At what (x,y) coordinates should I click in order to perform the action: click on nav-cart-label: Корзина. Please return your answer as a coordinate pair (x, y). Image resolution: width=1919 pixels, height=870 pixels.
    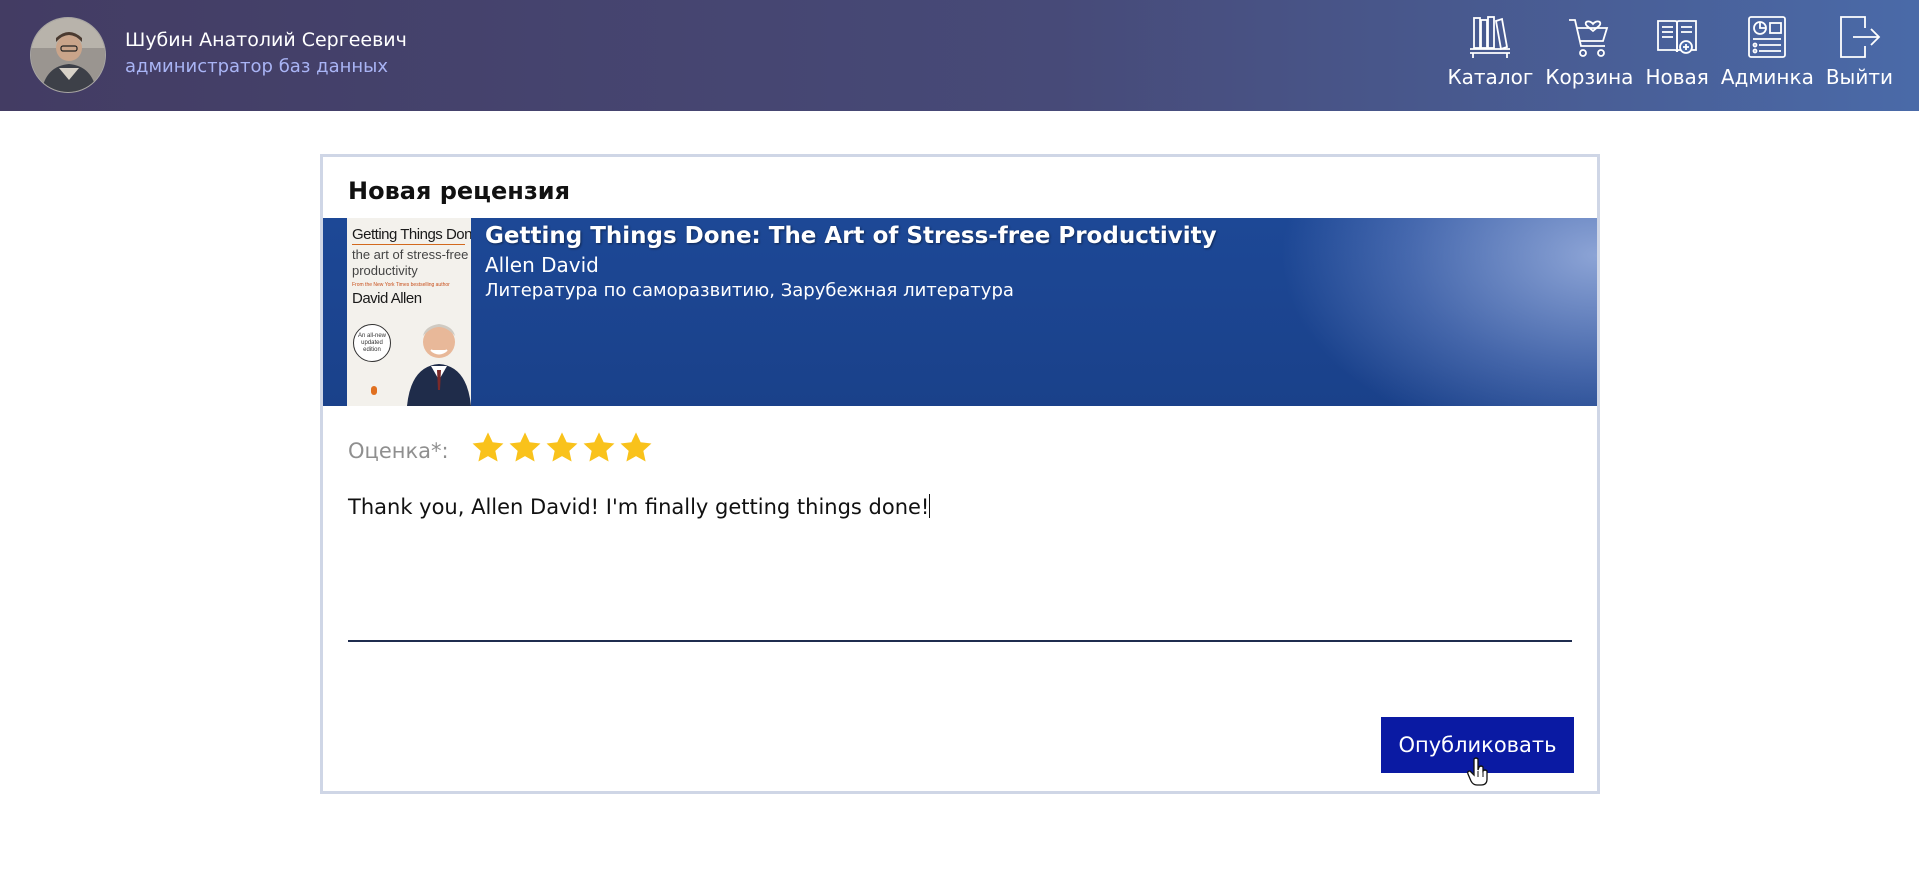
    Looking at the image, I should click on (1589, 77).